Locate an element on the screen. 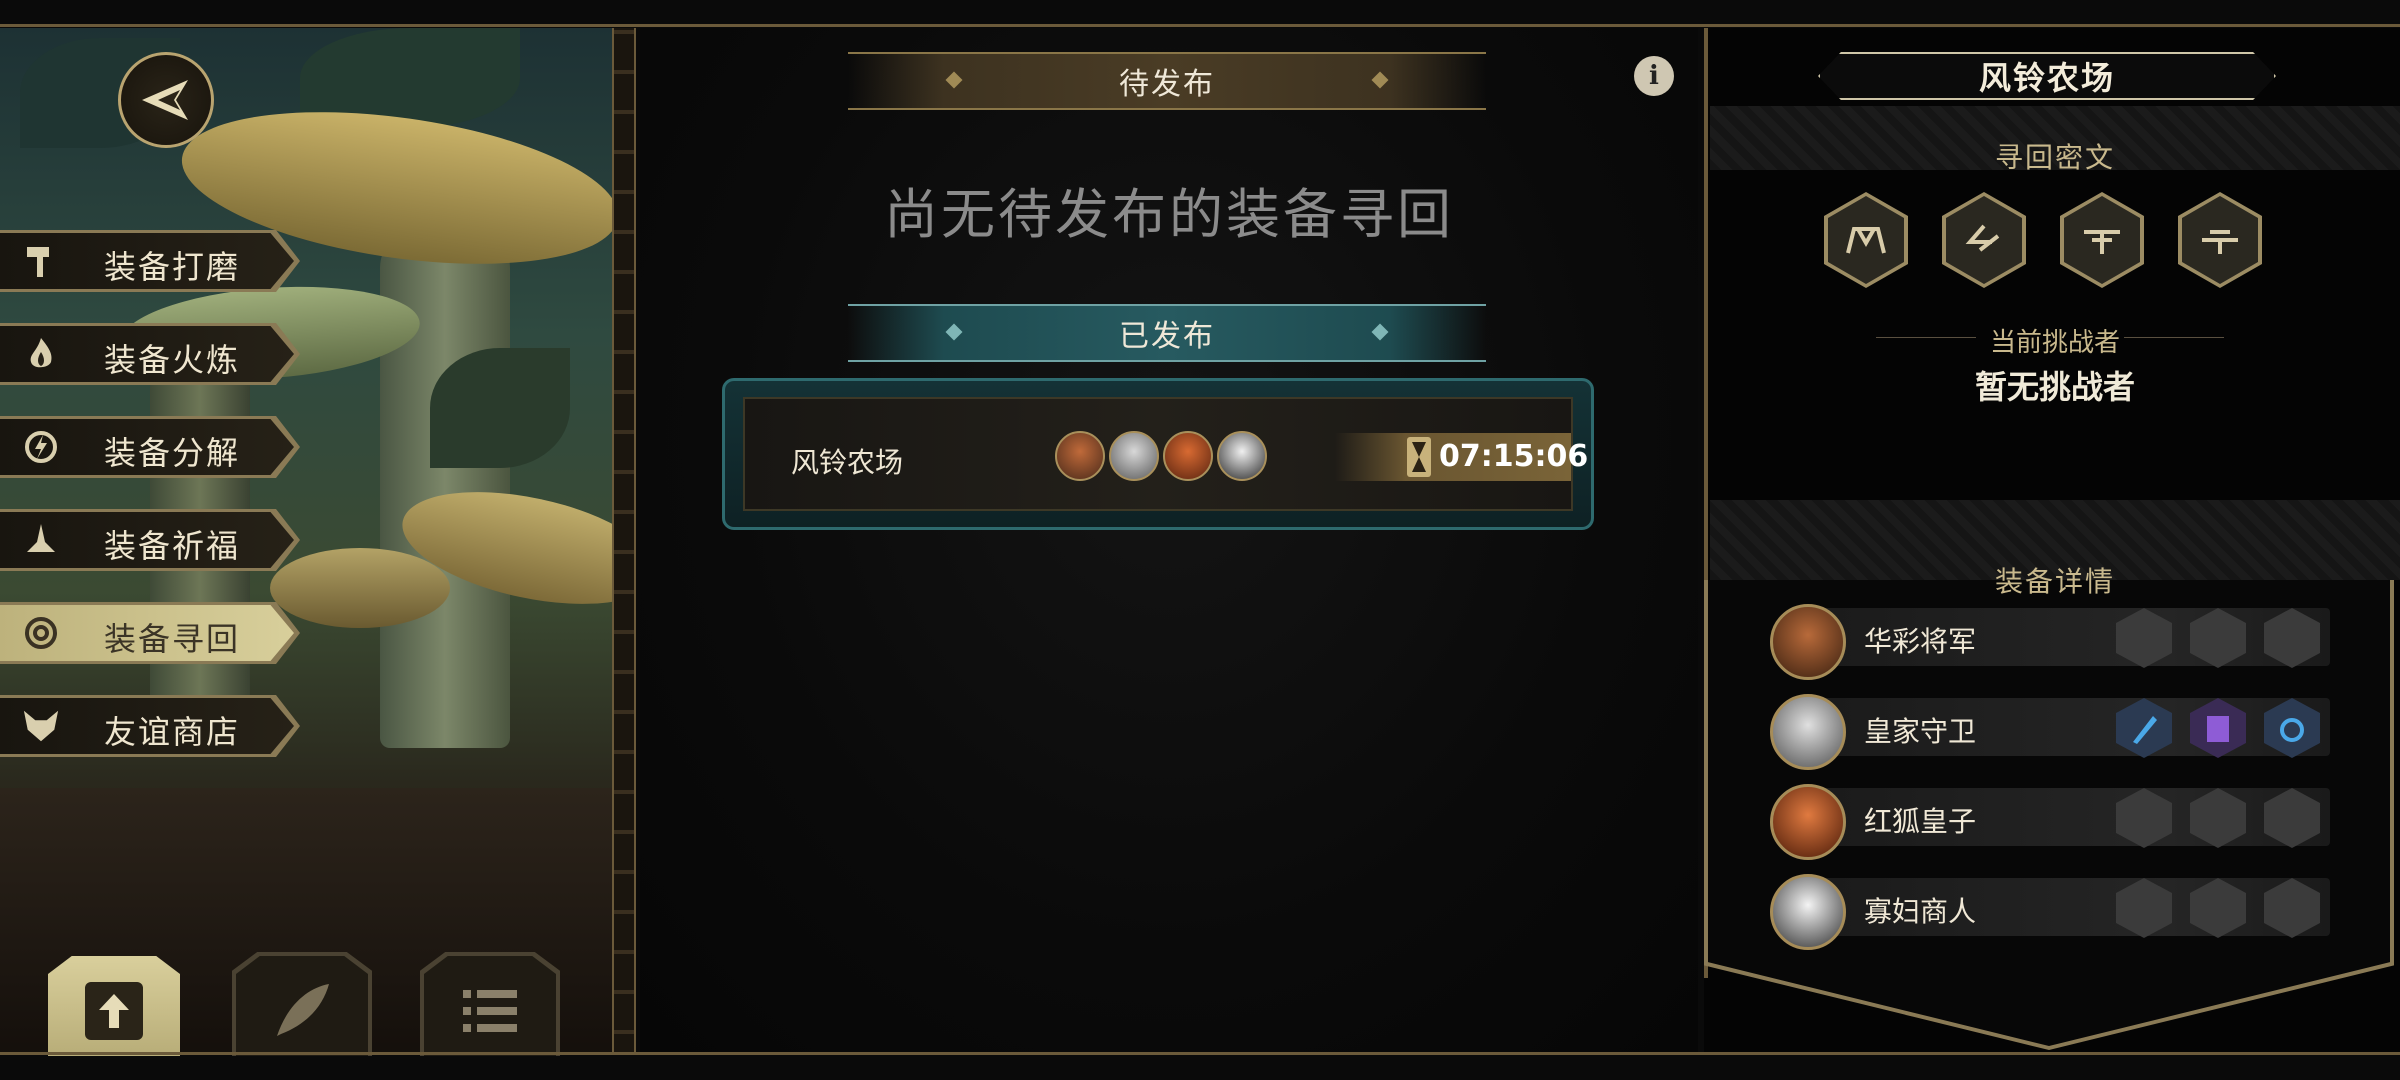 The width and height of the screenshot is (2400, 1080). target-icon is located at coordinates (41, 633).